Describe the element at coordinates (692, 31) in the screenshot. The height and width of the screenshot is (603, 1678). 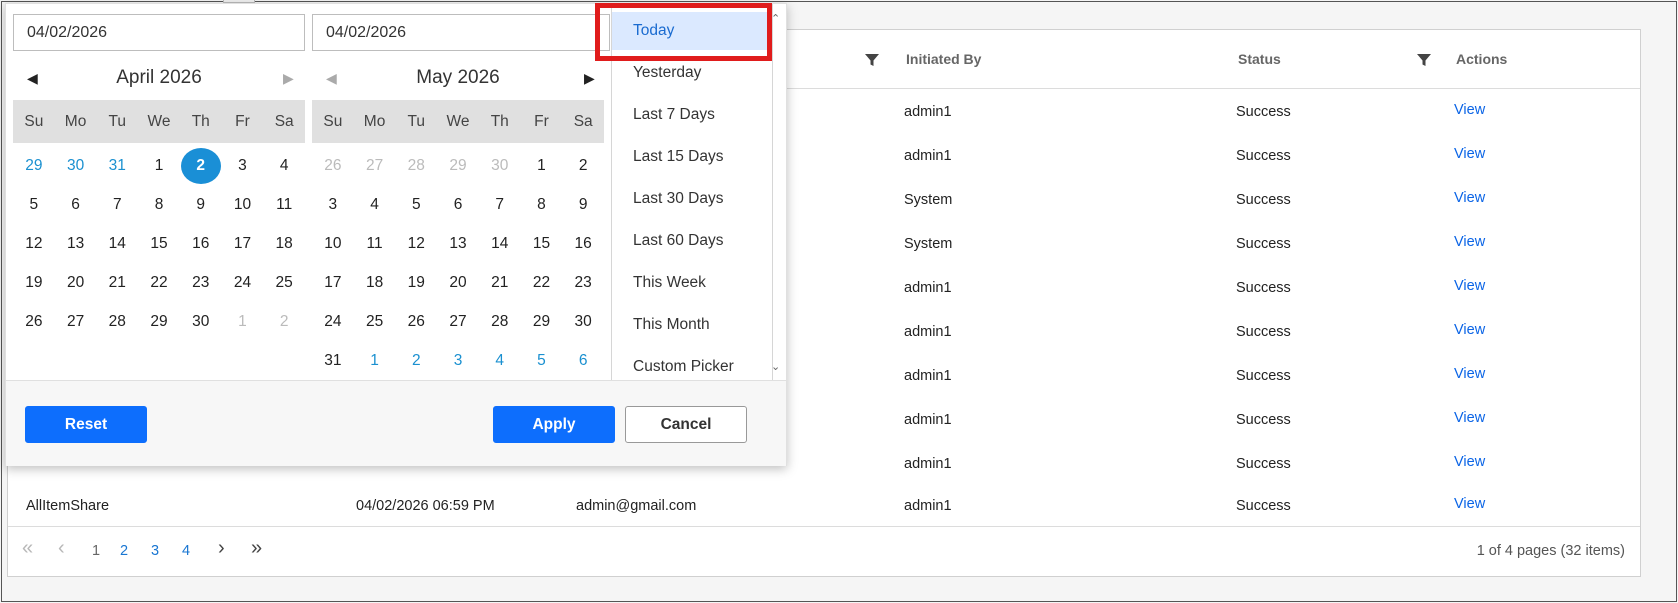
I see `preset-today: Today` at that location.